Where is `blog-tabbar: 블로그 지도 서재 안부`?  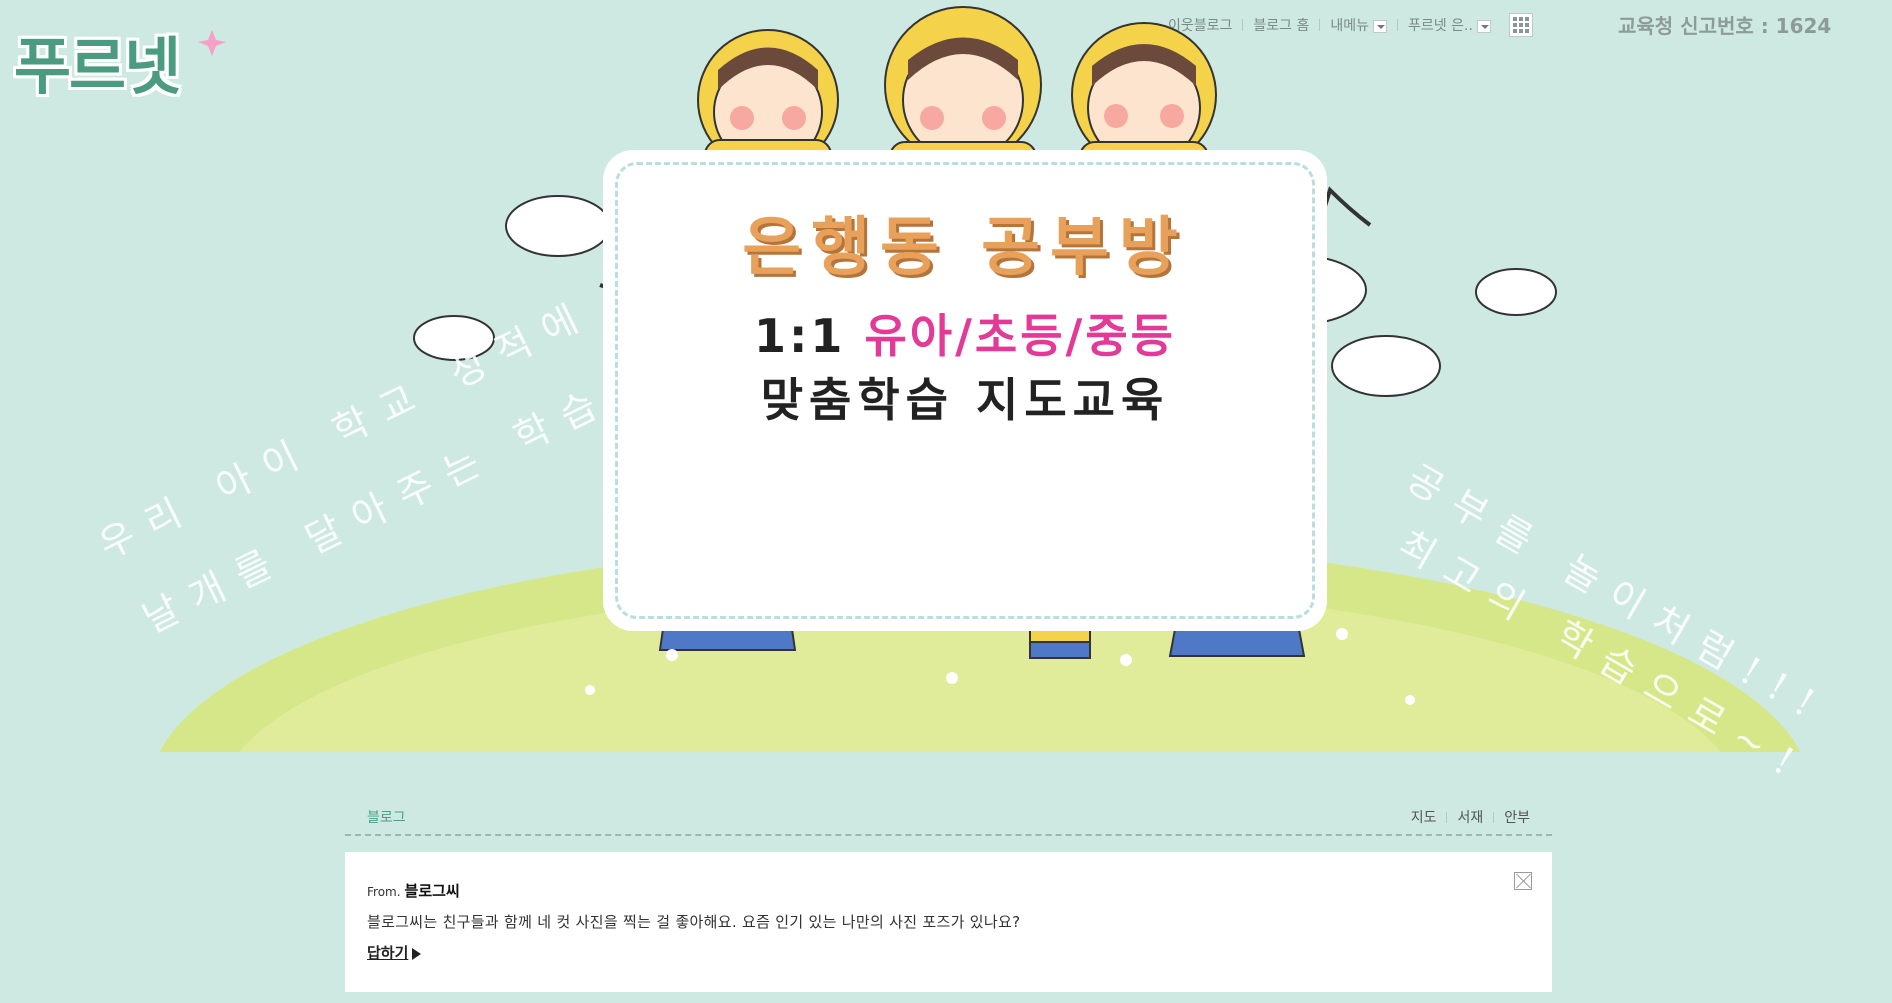
blog-tabbar: 블로그 지도 서재 안부 is located at coordinates (948, 818).